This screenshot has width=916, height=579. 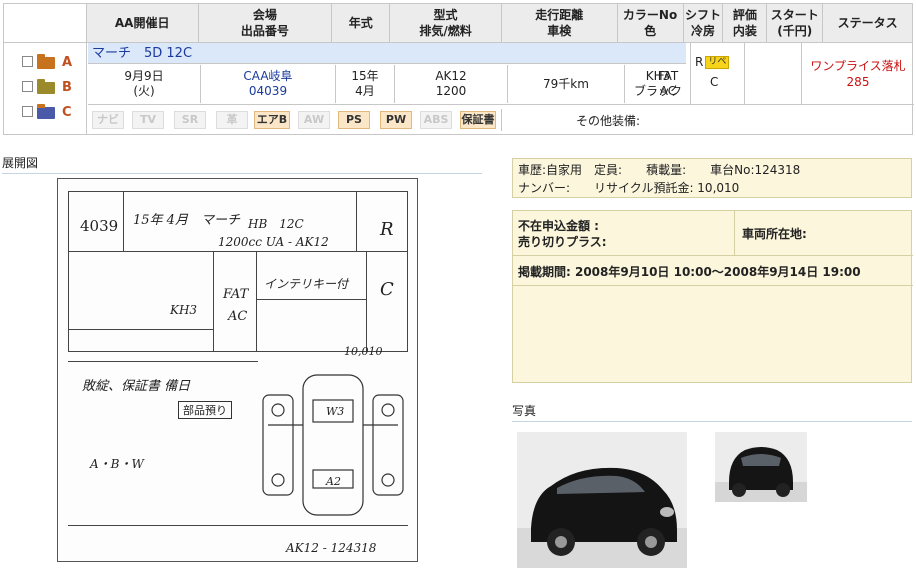 What do you see at coordinates (745, 23) in the screenshot?
I see `header-grade: 評価 内装` at bounding box center [745, 23].